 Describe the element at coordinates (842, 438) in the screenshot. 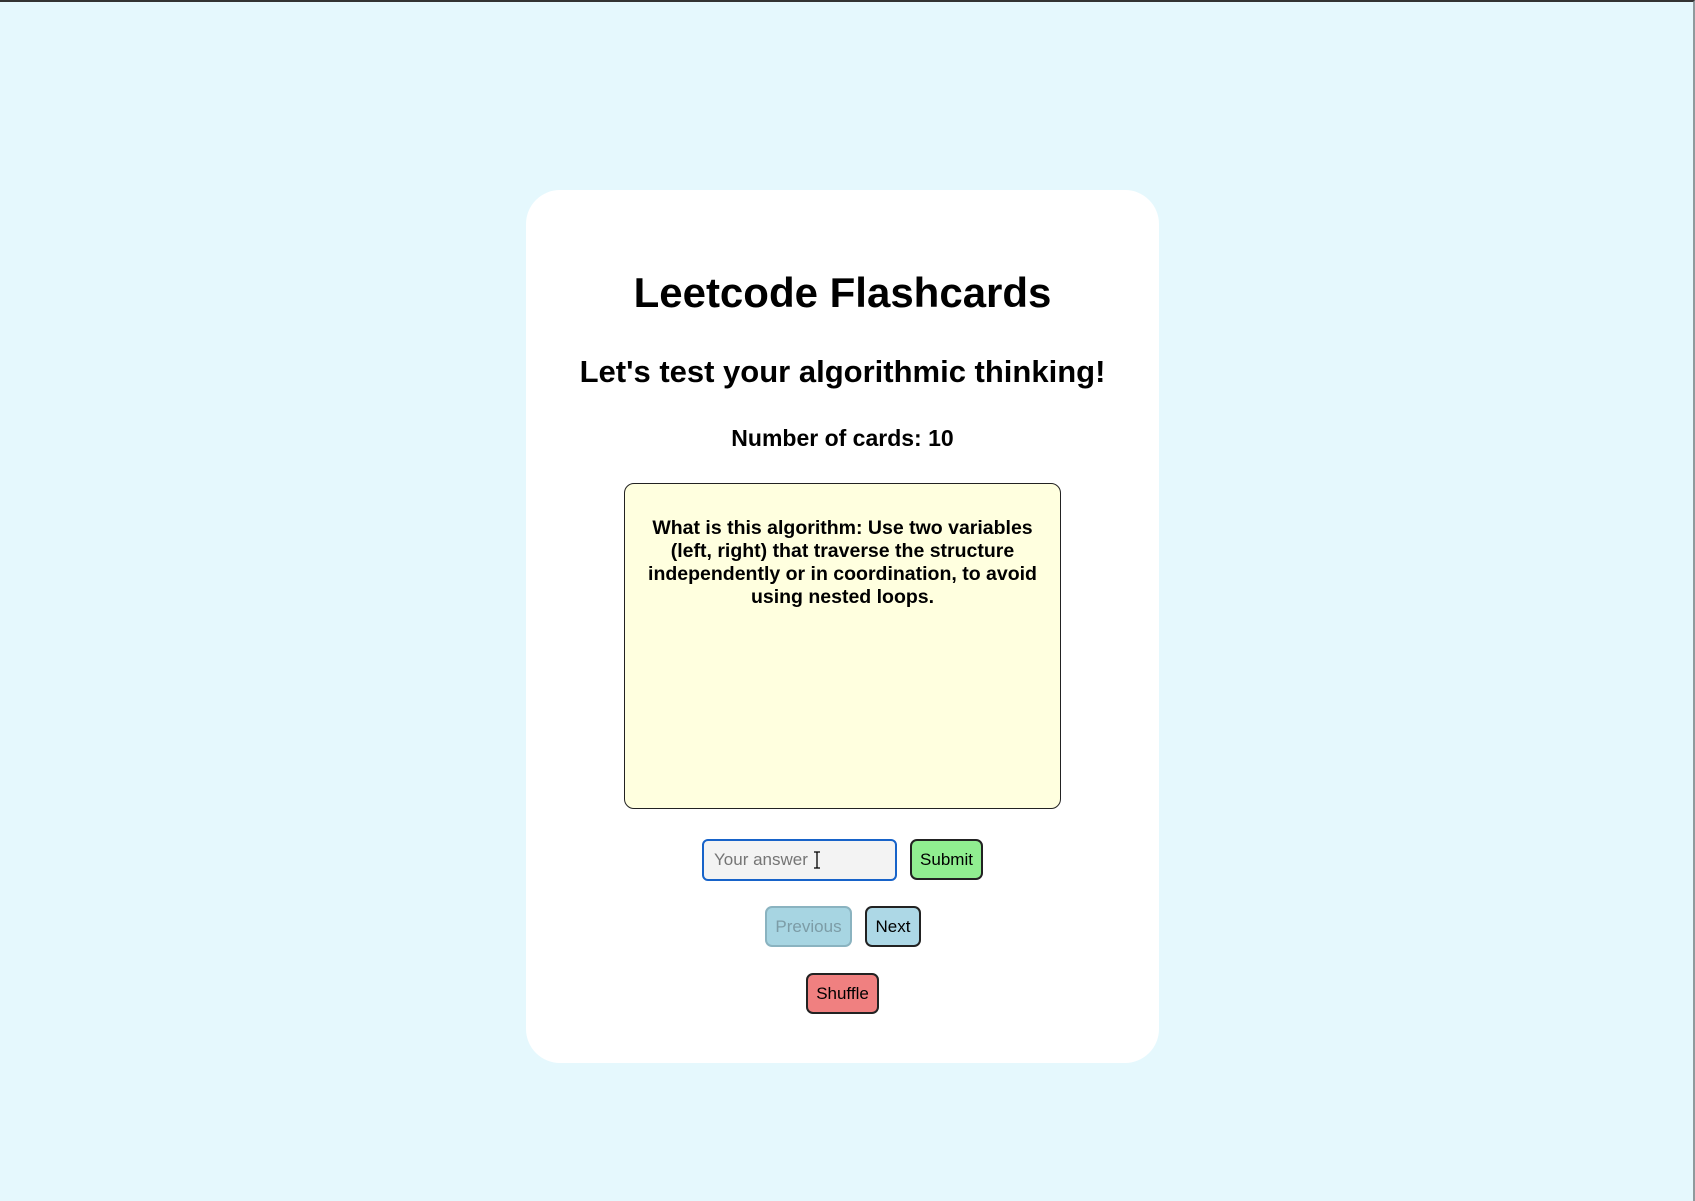

I see `card-count: Number of cards: 10` at that location.